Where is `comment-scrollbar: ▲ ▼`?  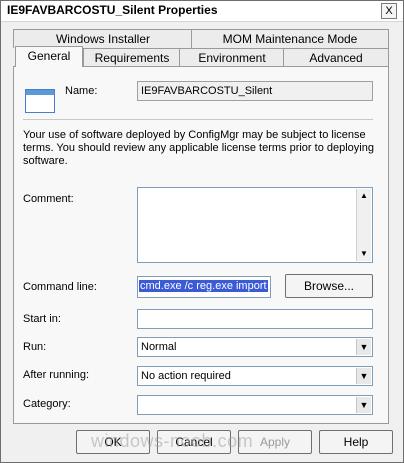
comment-scrollbar: ▲ ▼ is located at coordinates (363, 225).